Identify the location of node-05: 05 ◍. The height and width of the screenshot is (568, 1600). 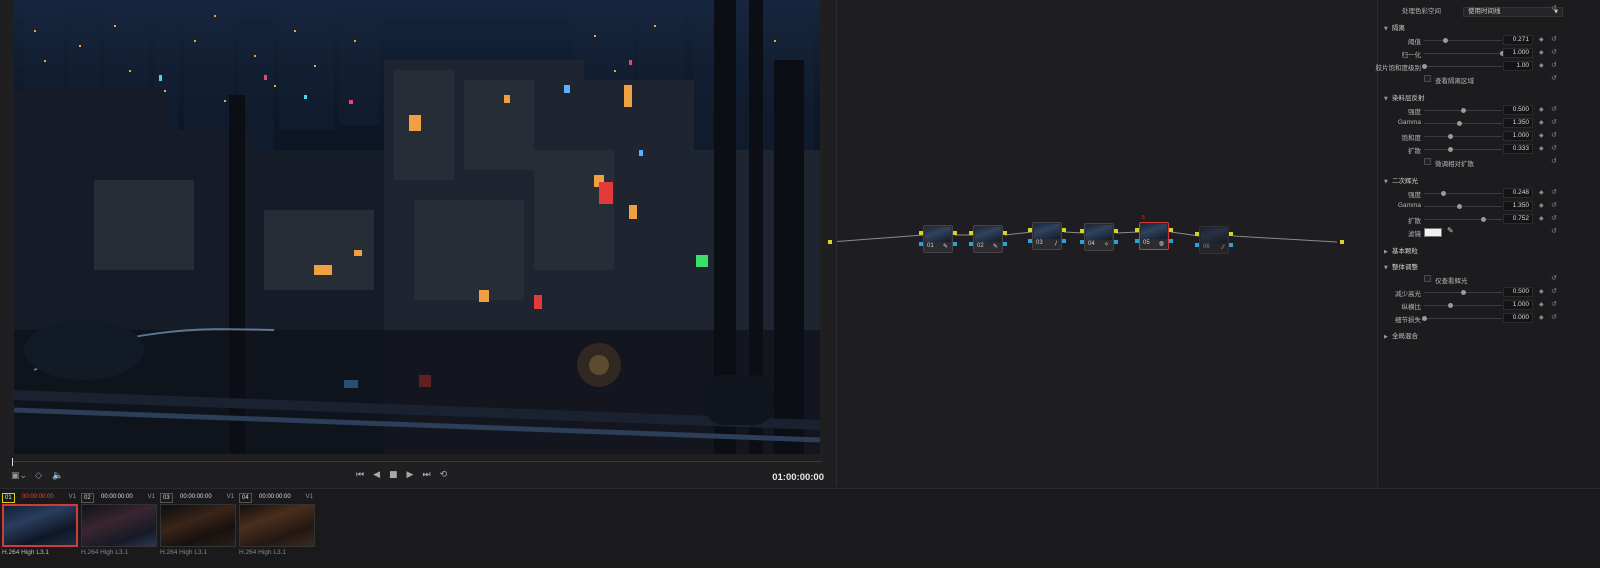
(1154, 236).